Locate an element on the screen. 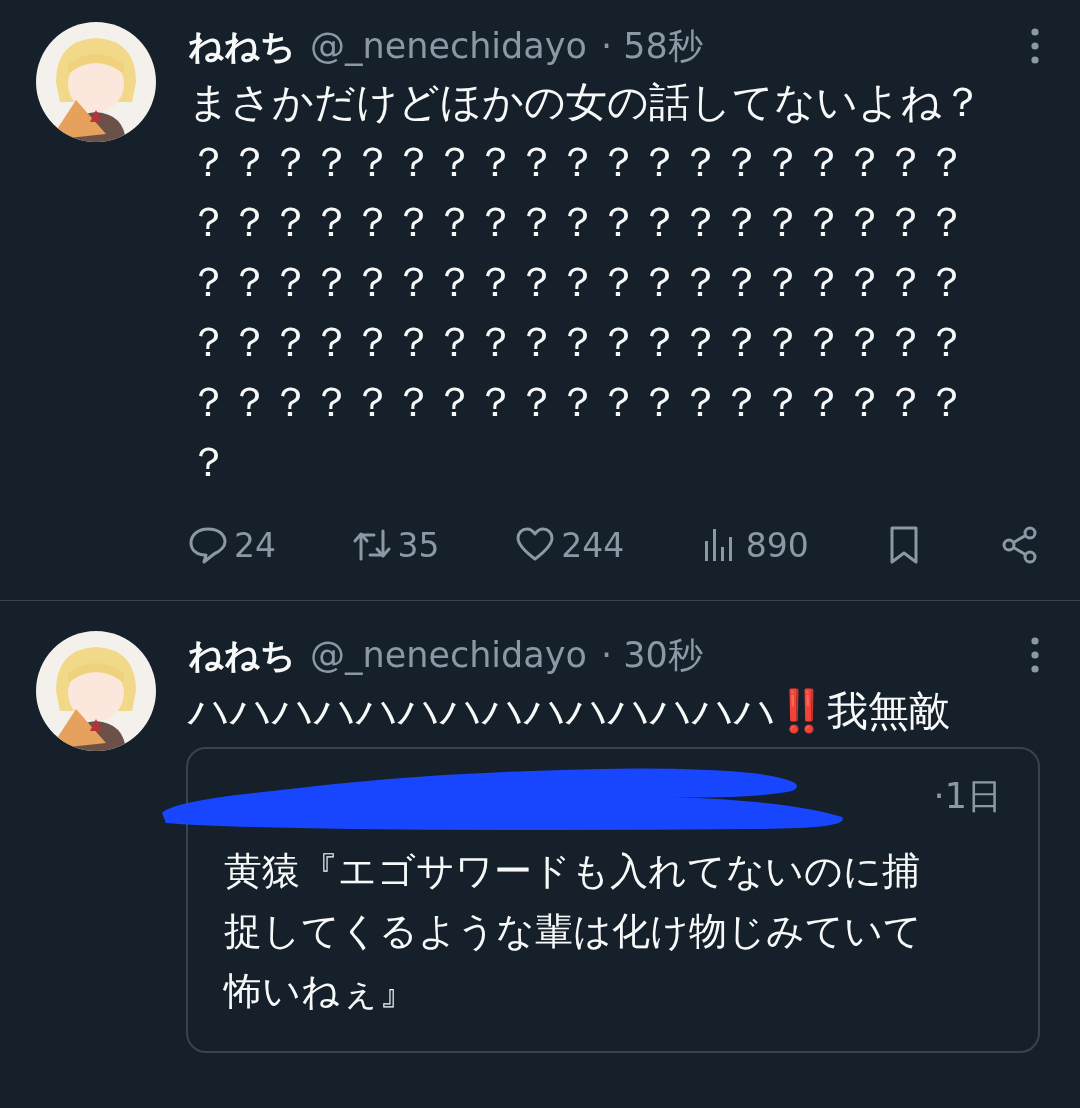 This screenshot has height=1108, width=1080. retweet-button: 35 is located at coordinates (395, 545).